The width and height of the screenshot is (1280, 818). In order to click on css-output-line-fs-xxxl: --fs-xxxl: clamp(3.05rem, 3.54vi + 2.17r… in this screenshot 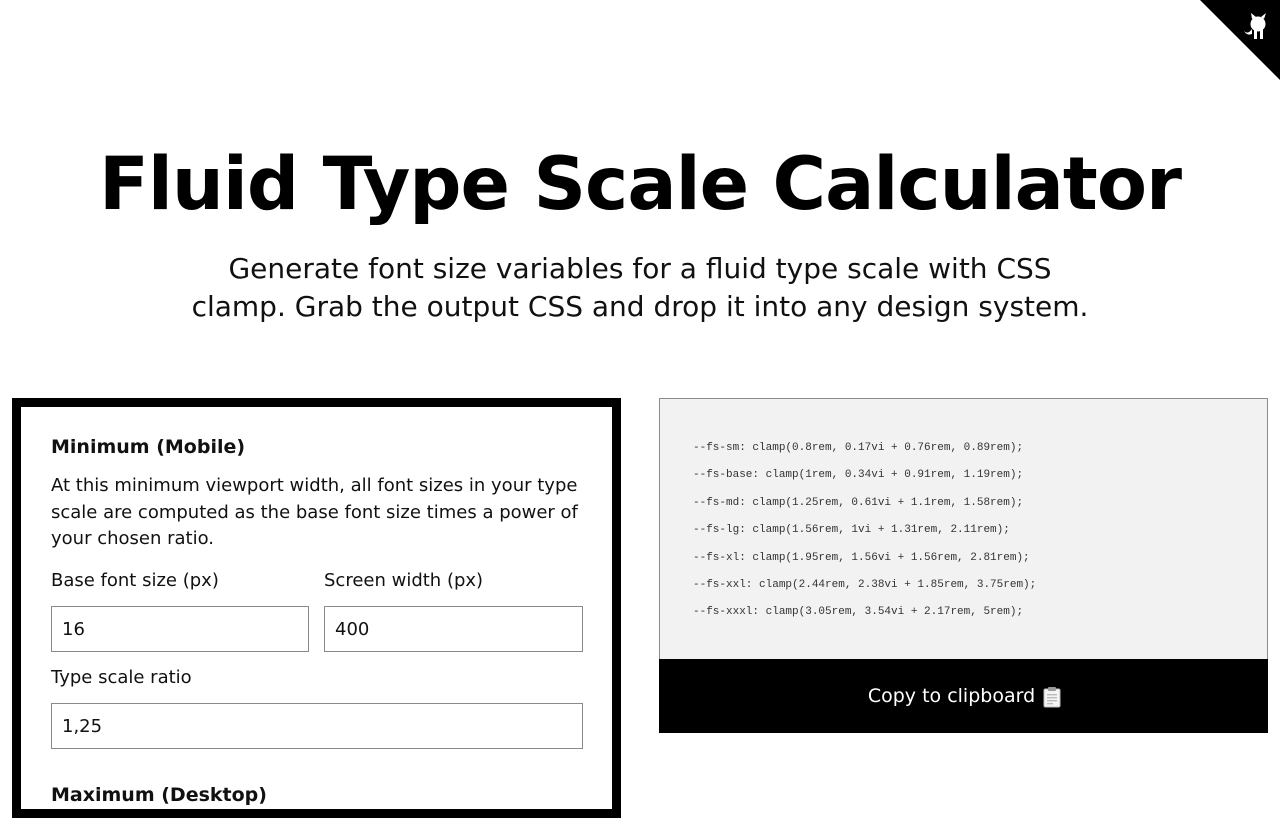, I will do `click(858, 612)`.